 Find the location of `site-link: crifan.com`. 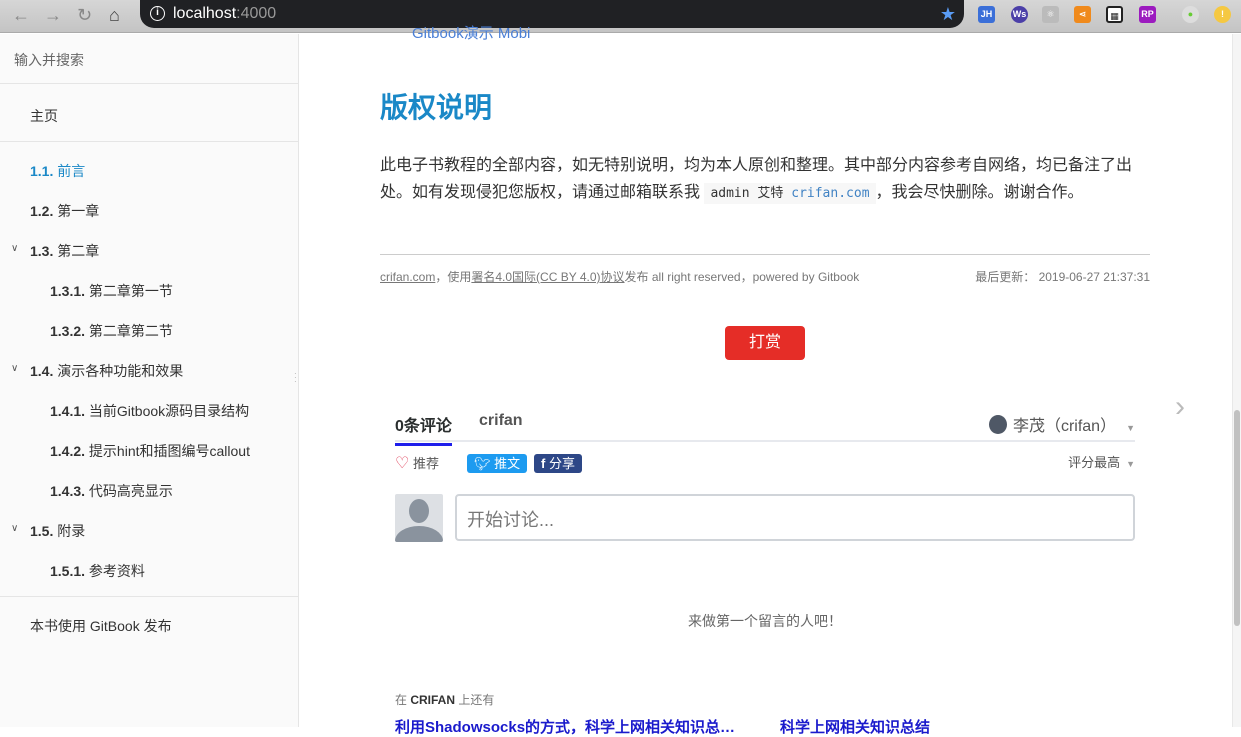

site-link: crifan.com is located at coordinates (407, 277).